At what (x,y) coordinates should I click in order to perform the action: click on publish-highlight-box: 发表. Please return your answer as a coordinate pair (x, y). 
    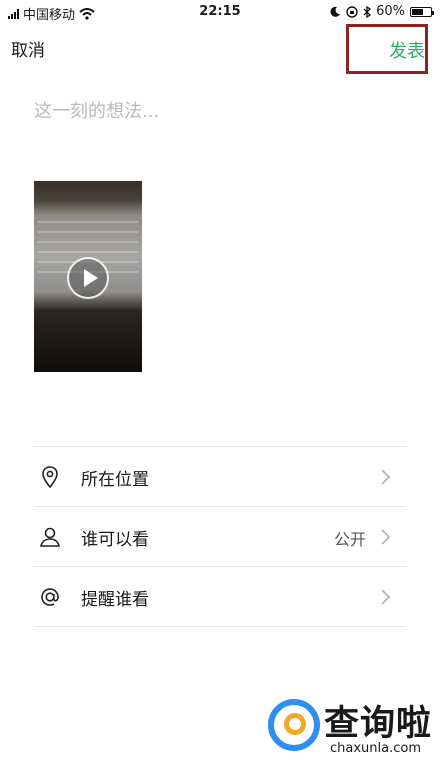
    Looking at the image, I should click on (387, 49).